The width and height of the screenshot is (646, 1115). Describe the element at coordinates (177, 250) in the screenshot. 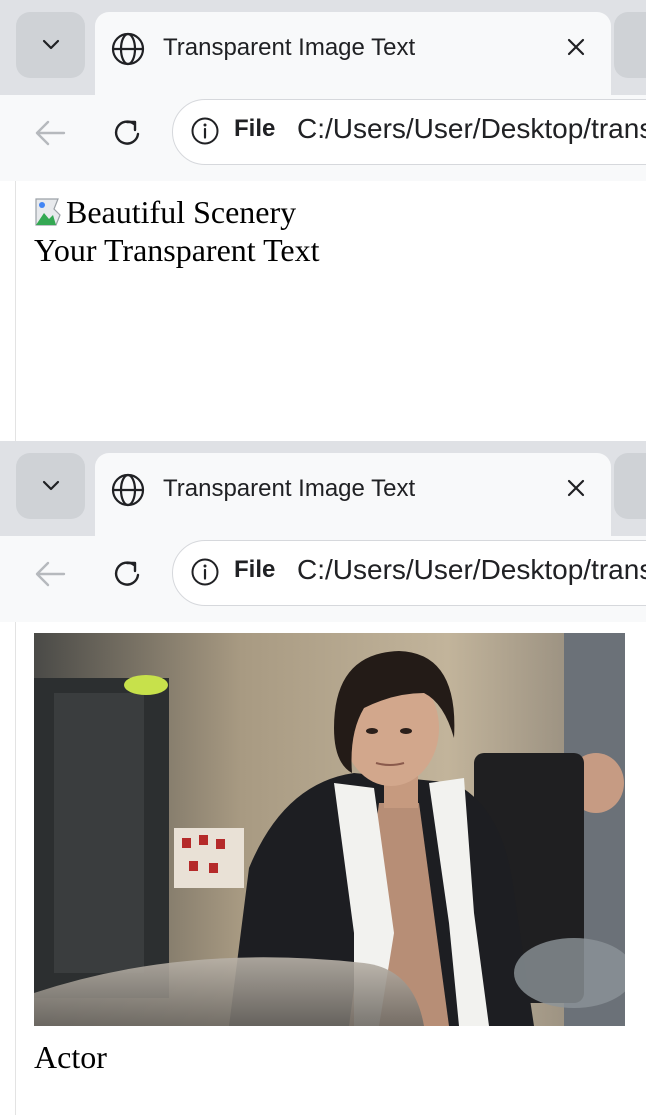

I see `overlay-caption: Your Transparent Text` at that location.